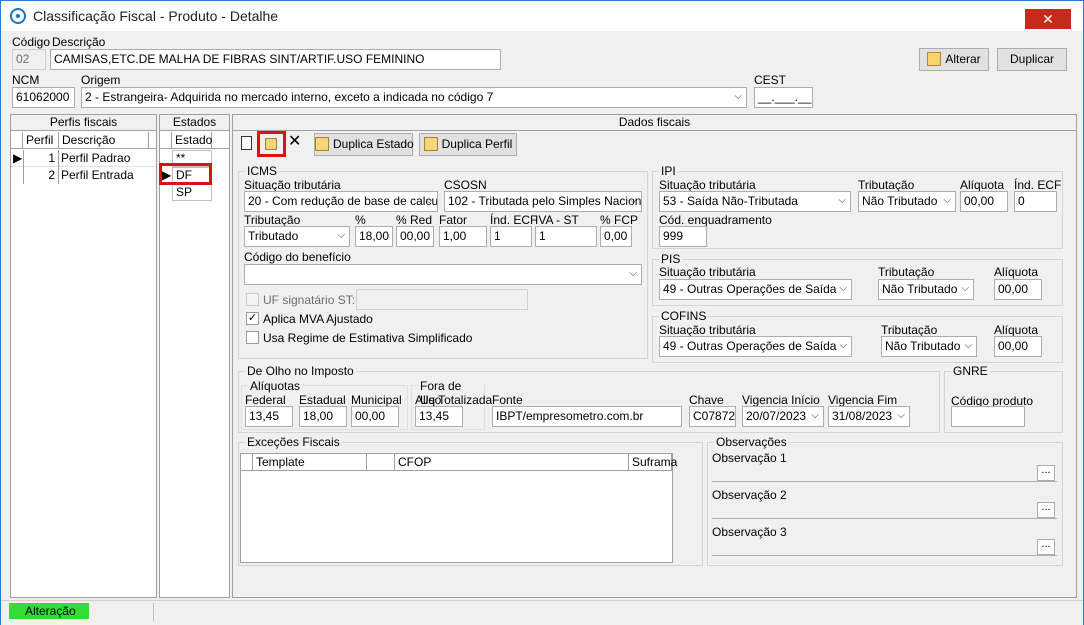  I want to click on municipal-field: 00,00, so click(375, 416).